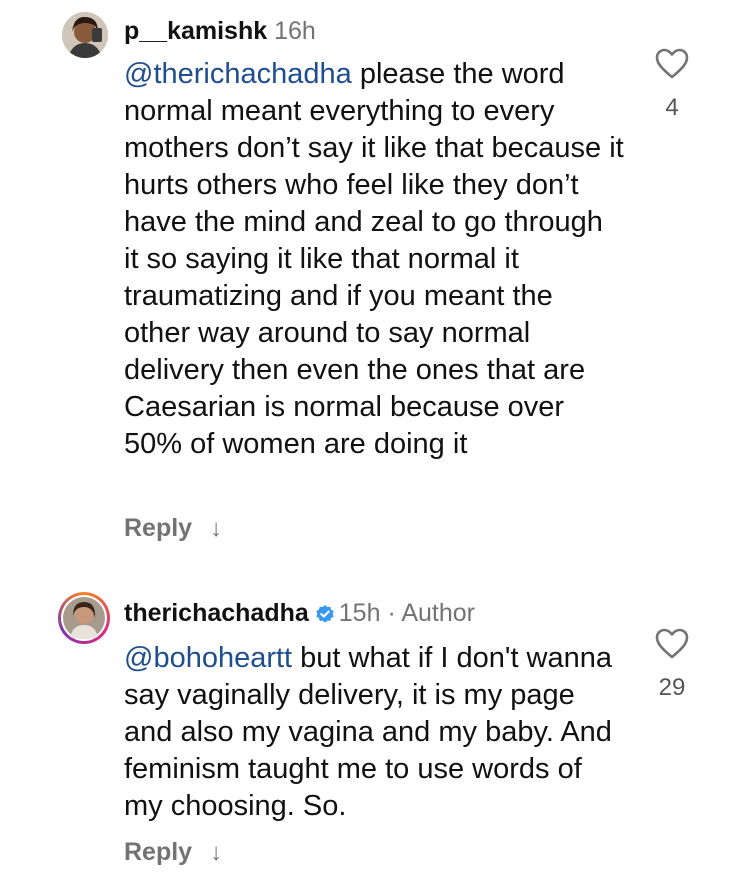  Describe the element at coordinates (359, 613) in the screenshot. I see `timestamp: 15h` at that location.